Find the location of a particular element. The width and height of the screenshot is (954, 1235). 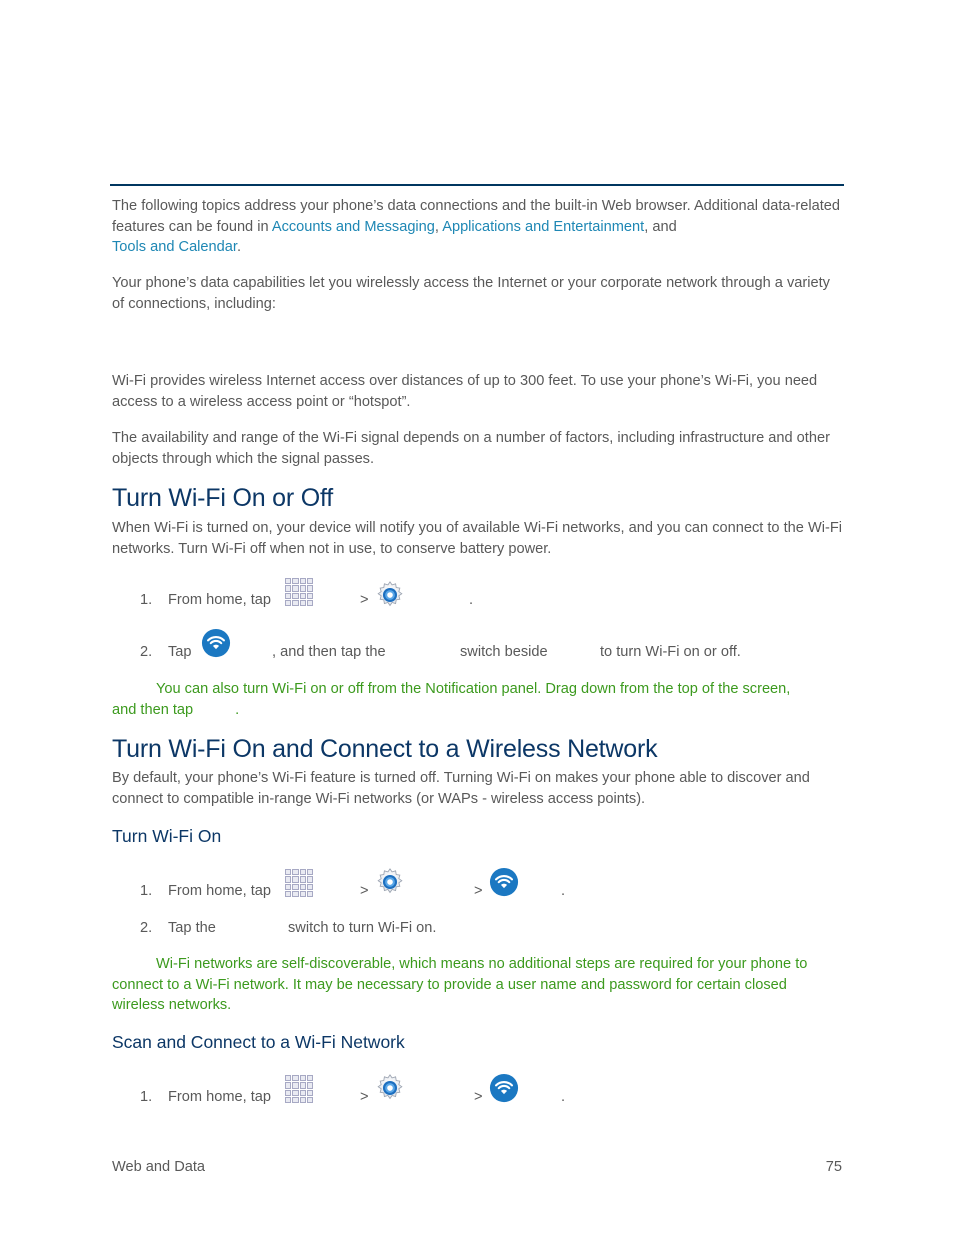

step-text: , and then tap the is located at coordinates (329, 652).